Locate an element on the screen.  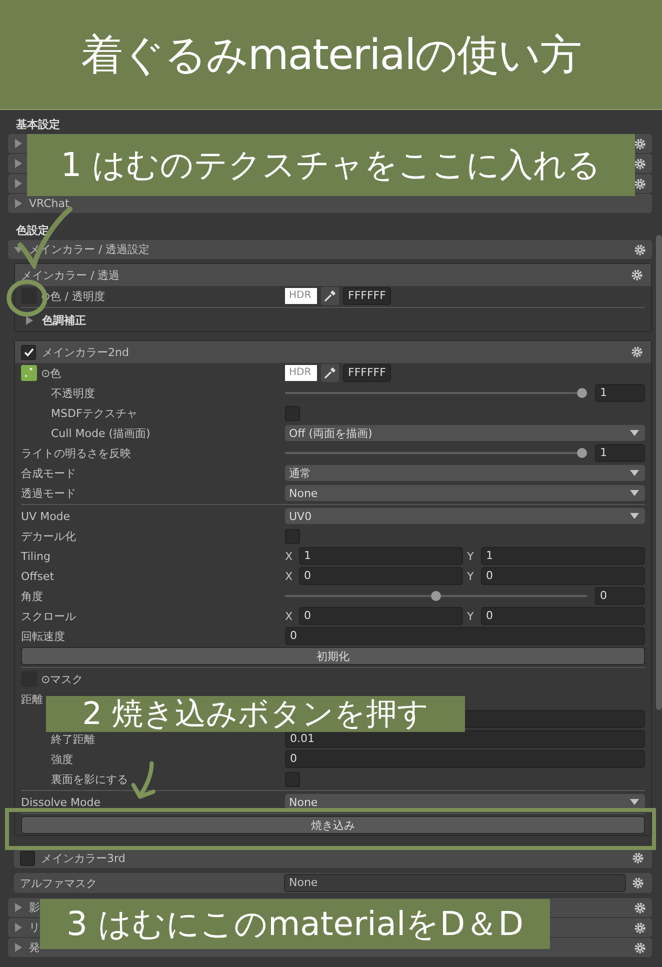
property-label: 不透明度 is located at coordinates (73, 393).